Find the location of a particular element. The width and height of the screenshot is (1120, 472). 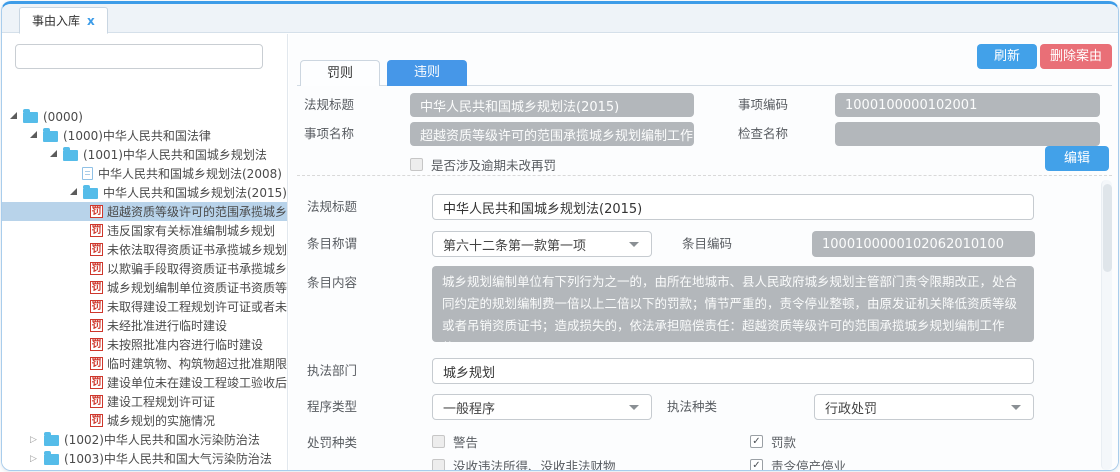

tree-item-label: 临时建筑物、构筑物超过批准期限 is located at coordinates (197, 364).